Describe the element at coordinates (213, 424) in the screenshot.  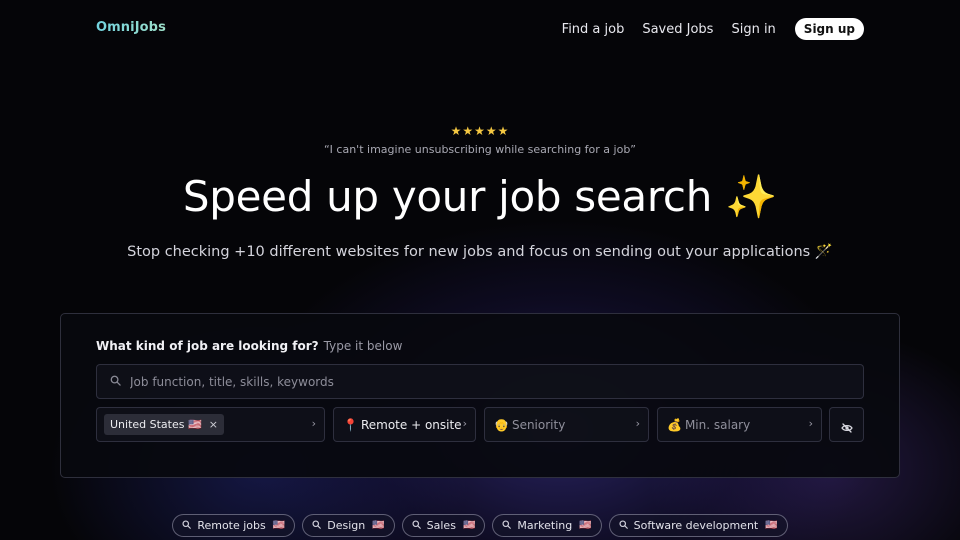
I see `remove-location-icon: ×` at that location.